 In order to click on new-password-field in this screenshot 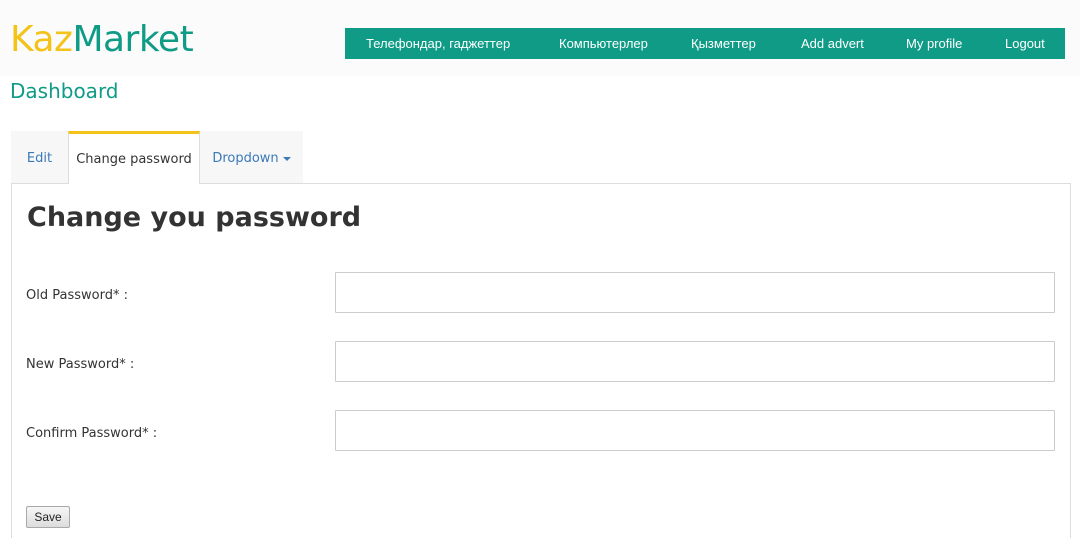, I will do `click(695, 361)`.